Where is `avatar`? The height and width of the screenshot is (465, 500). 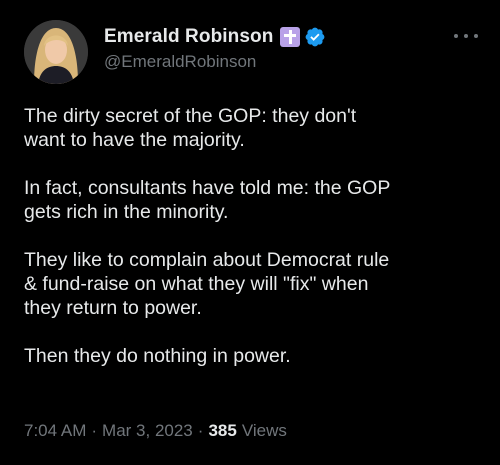
avatar is located at coordinates (56, 52).